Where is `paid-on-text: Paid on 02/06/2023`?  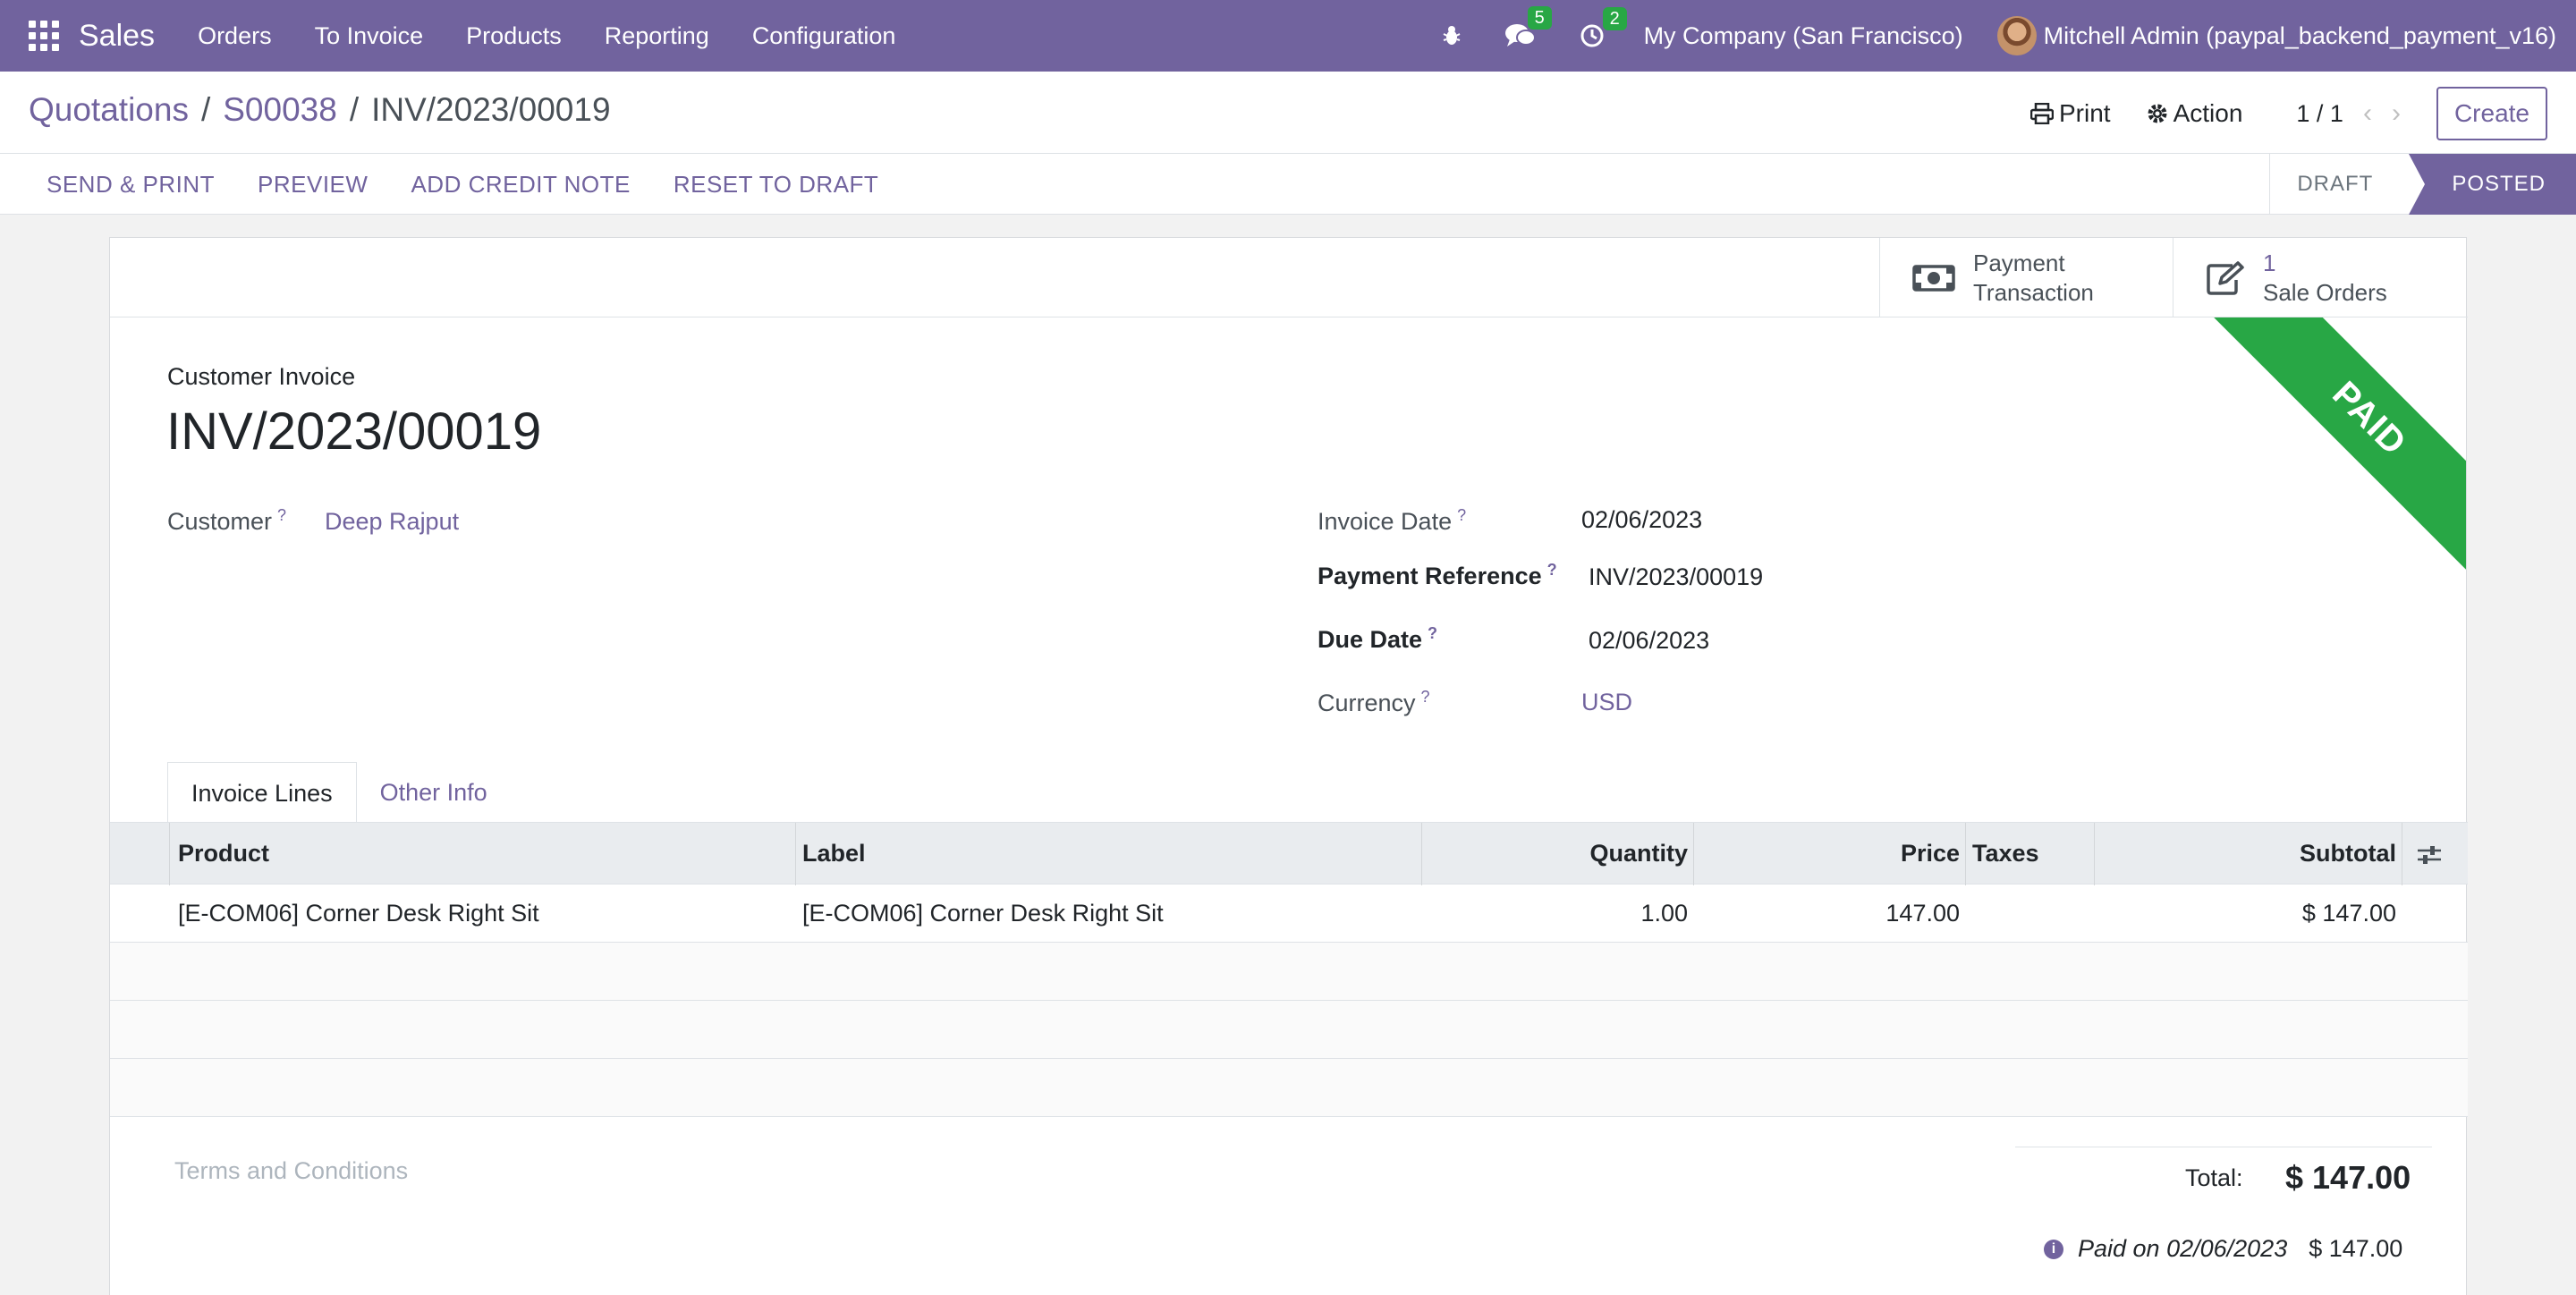
paid-on-text: Paid on 02/06/2023 is located at coordinates (2183, 1249).